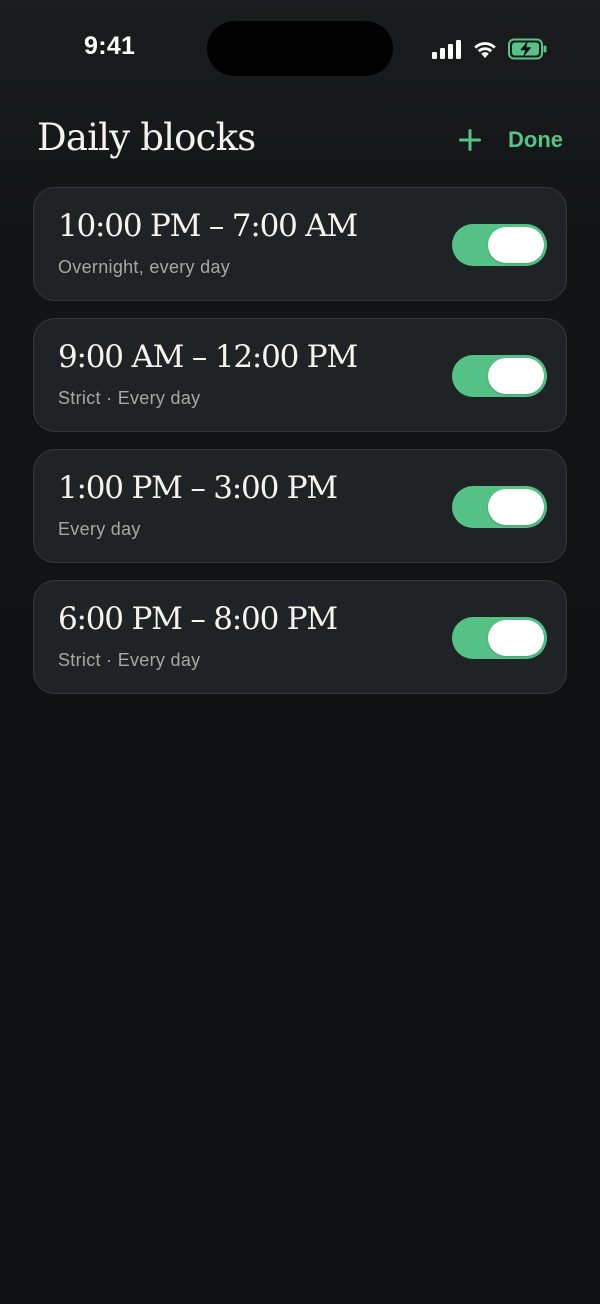 This screenshot has height=1304, width=600. I want to click on block-subtitle: Every day, so click(99, 529).